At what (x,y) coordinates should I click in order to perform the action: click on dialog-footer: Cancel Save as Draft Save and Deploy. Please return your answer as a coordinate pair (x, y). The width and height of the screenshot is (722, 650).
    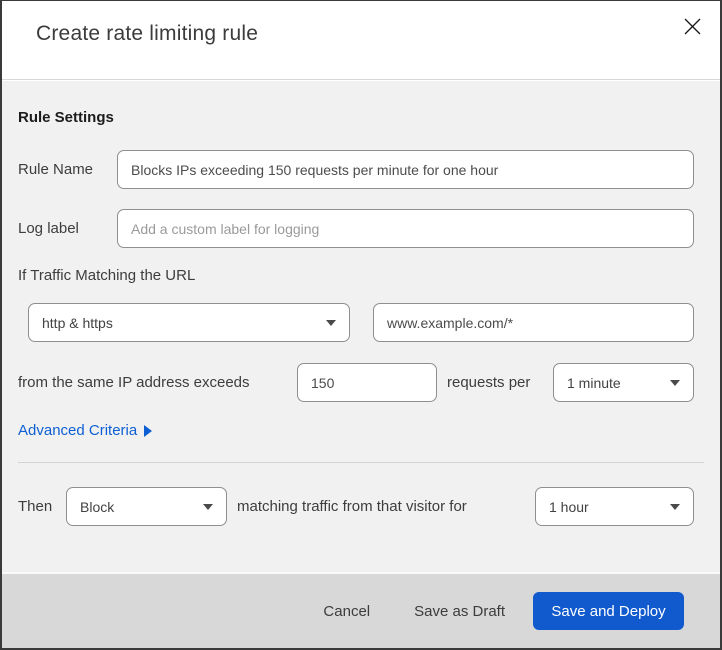
    Looking at the image, I should click on (361, 610).